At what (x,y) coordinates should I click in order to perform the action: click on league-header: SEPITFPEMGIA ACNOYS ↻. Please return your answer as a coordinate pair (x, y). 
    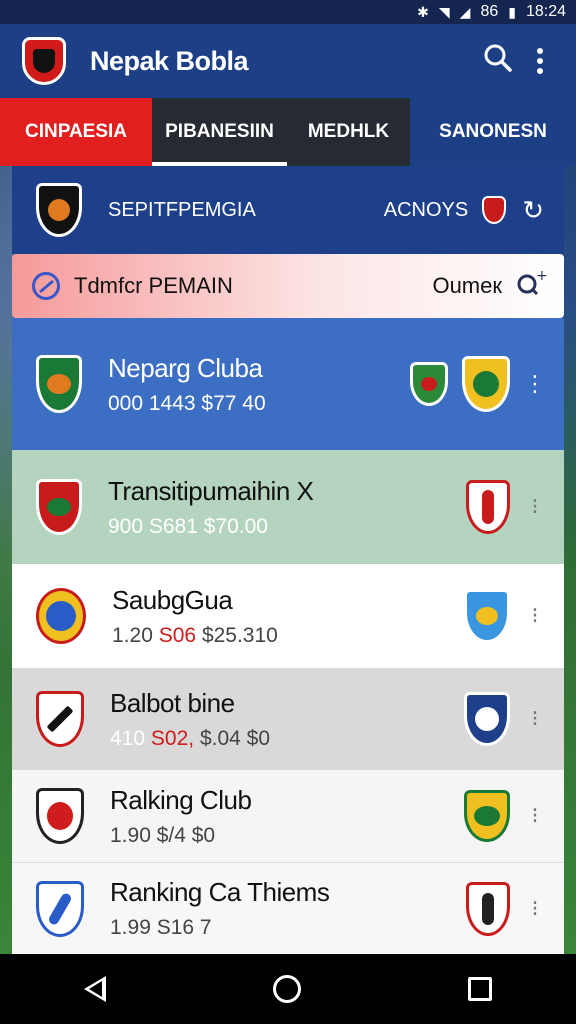
    Looking at the image, I should click on (288, 210).